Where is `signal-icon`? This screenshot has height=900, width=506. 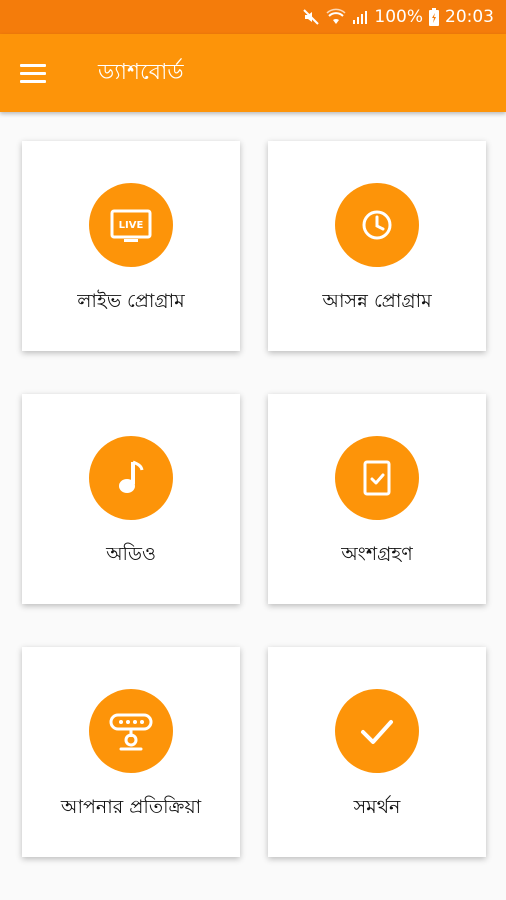 signal-icon is located at coordinates (360, 17).